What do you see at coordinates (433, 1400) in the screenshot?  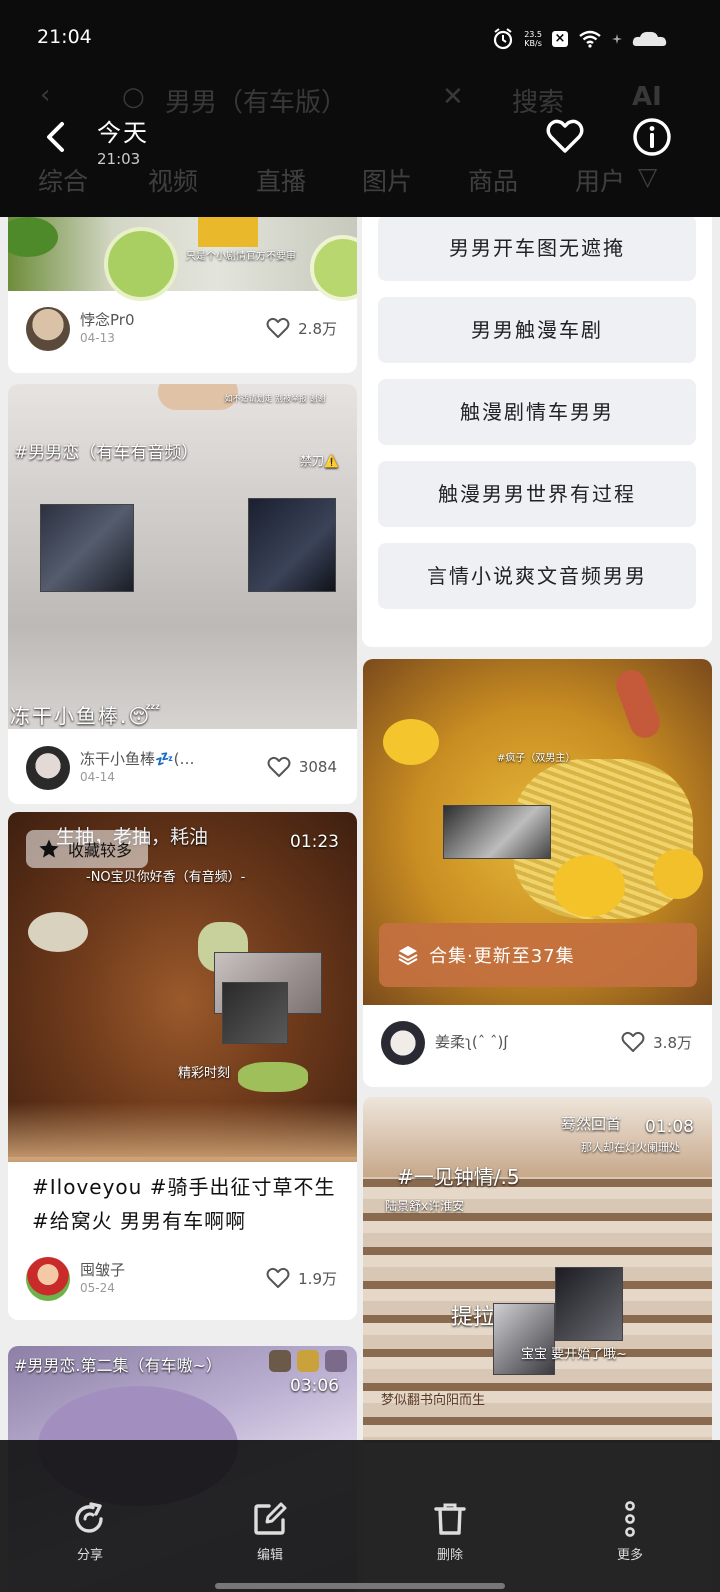 I see `thumb-caption: 梦似翻书向阳而生` at bounding box center [433, 1400].